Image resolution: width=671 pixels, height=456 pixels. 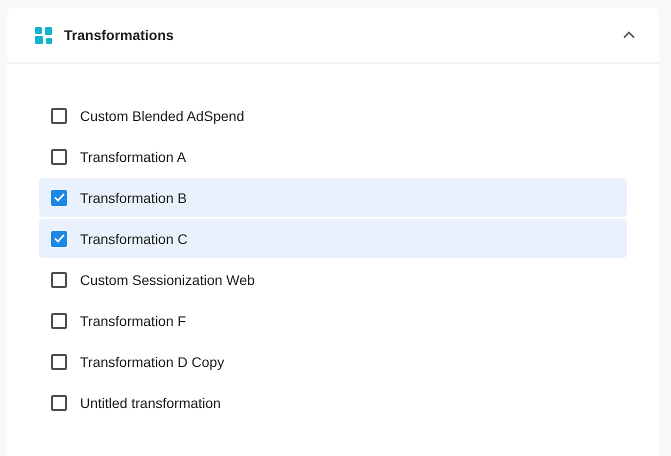 I want to click on item-label: Transformation D Copy, so click(x=152, y=362).